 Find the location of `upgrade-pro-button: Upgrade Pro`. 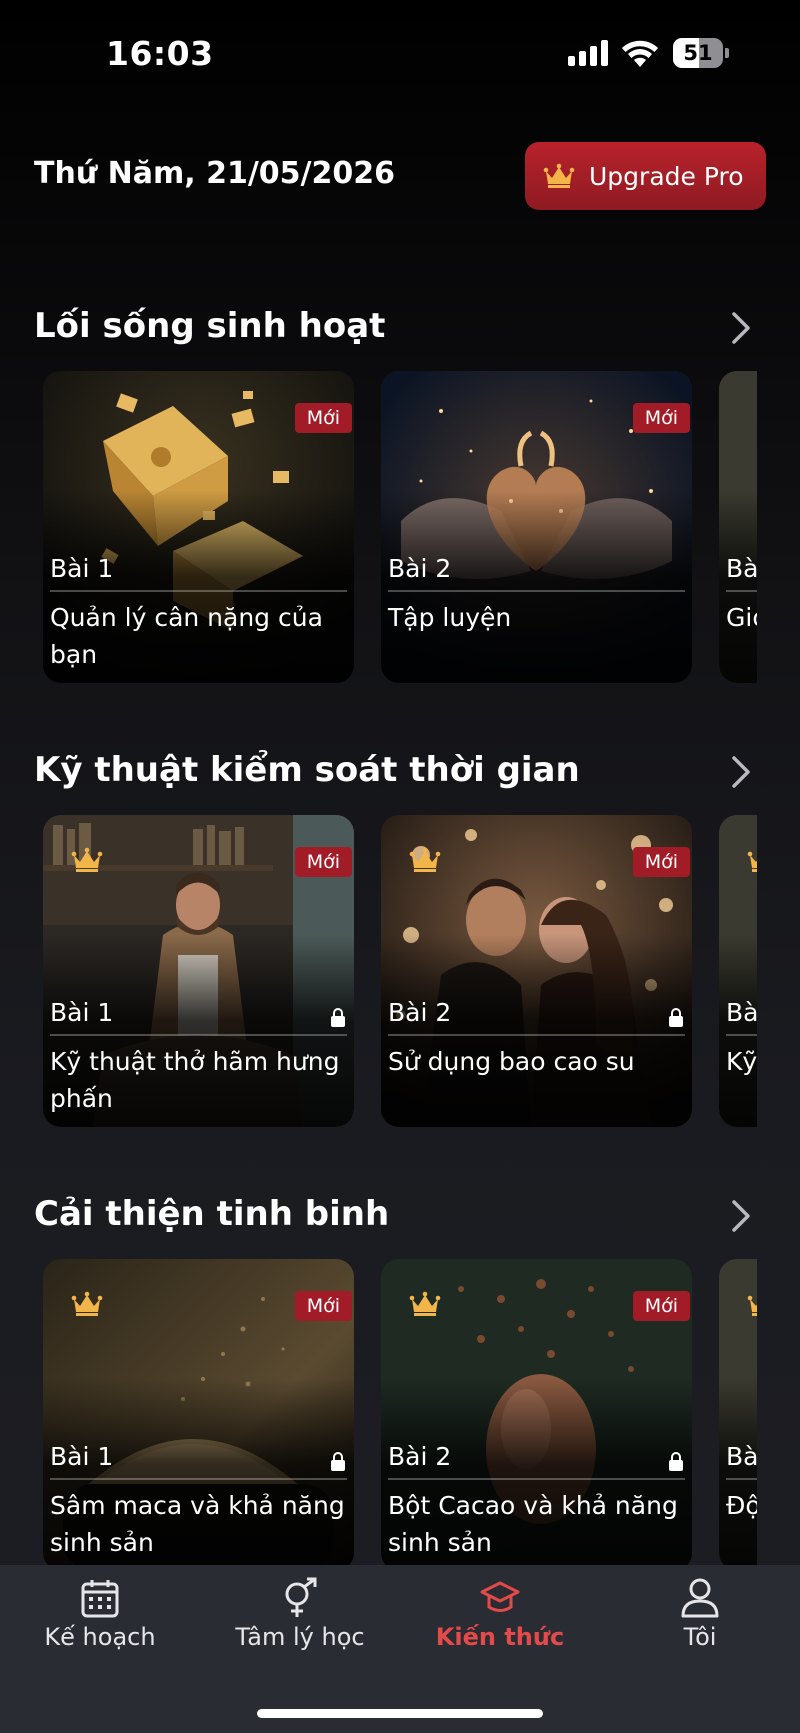

upgrade-pro-button: Upgrade Pro is located at coordinates (645, 176).